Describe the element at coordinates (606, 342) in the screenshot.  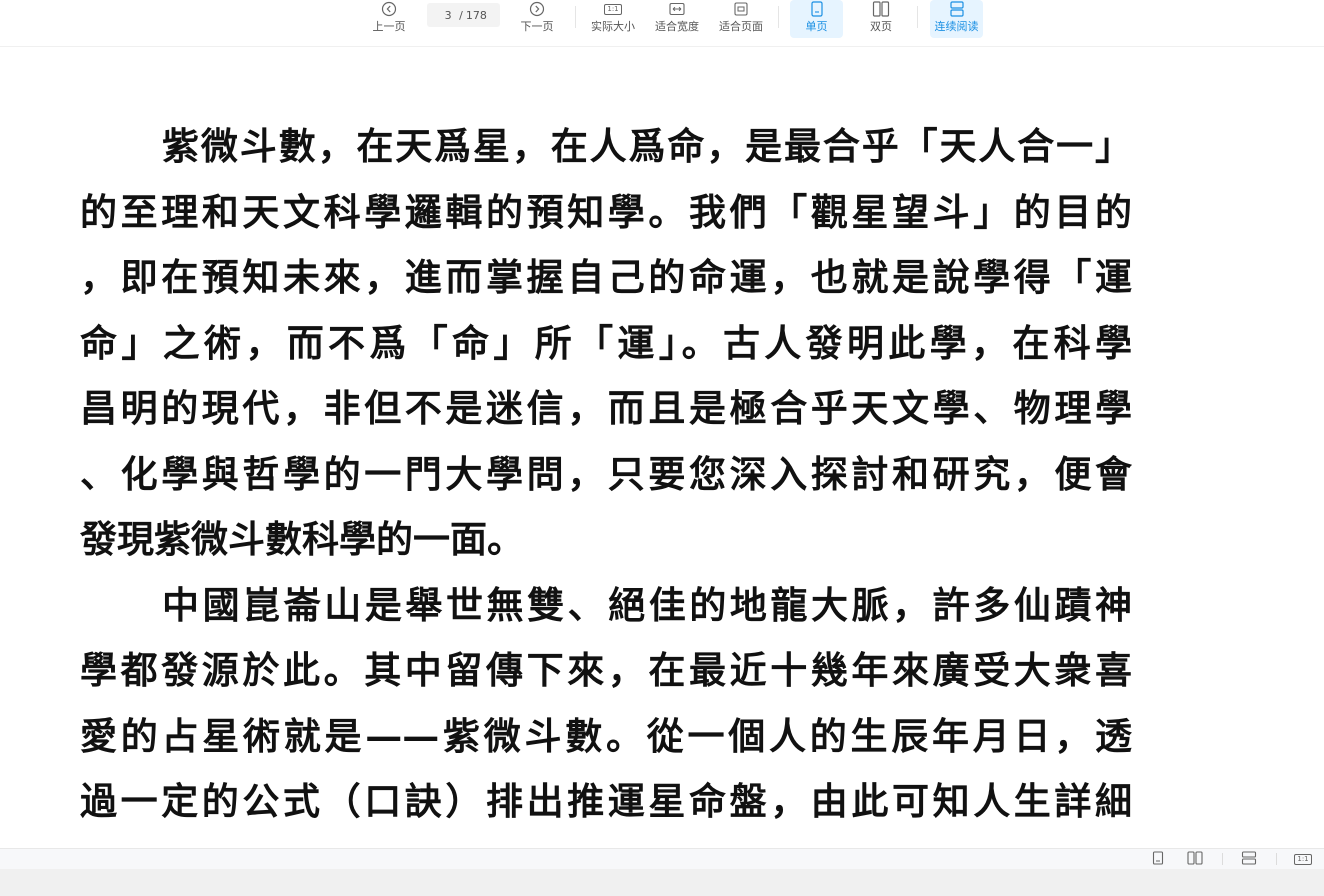
I see `text-line: 命」之術，而不爲「命」所「運」。古人發明此學，在科學` at that location.